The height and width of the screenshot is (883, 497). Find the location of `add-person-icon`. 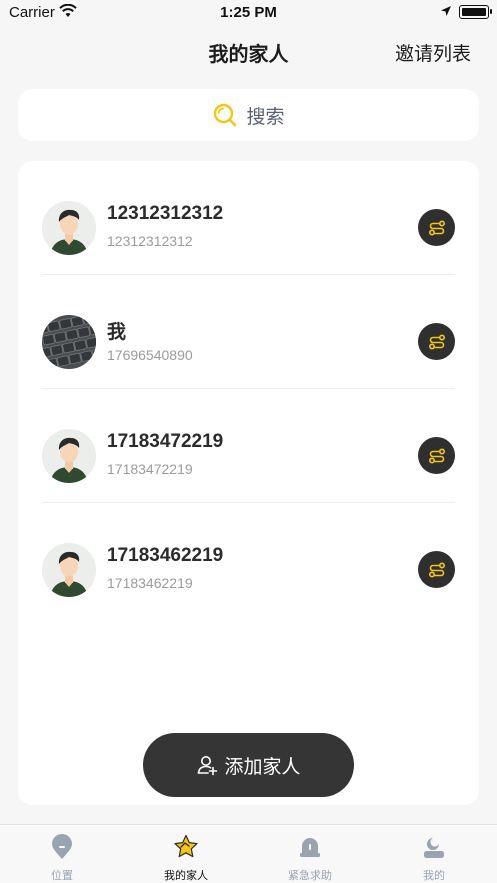

add-person-icon is located at coordinates (208, 766).